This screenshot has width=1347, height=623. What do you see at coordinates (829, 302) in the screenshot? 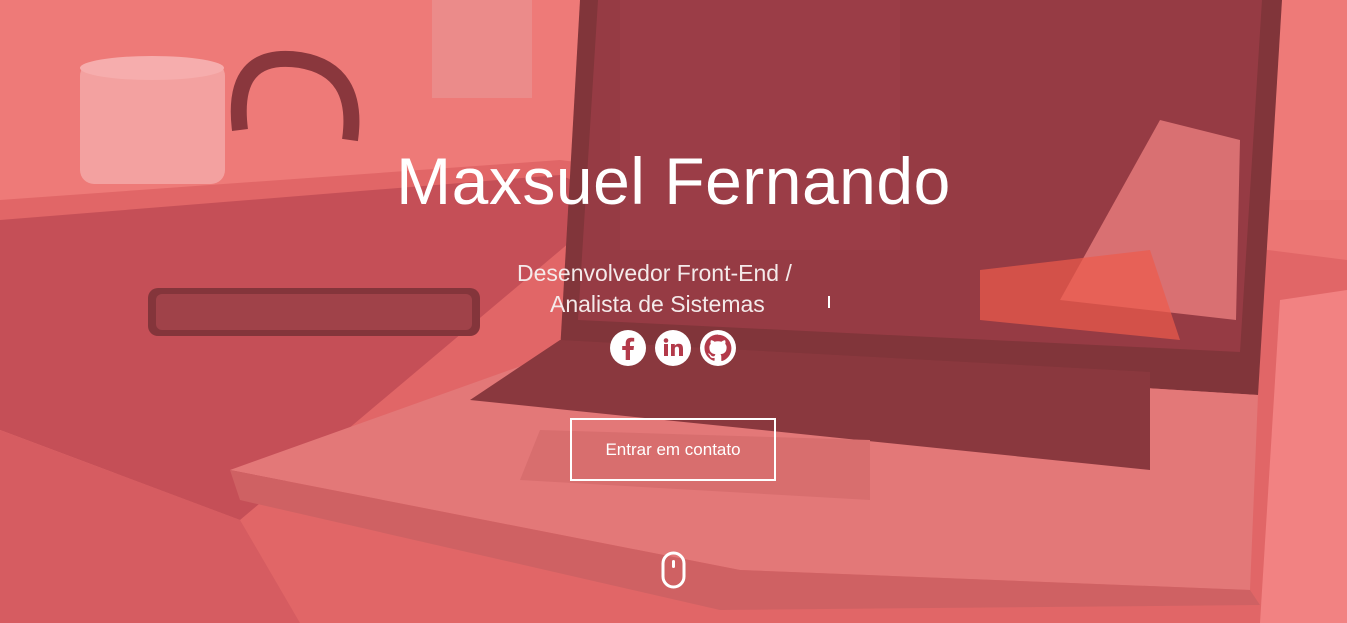
I see `typing-caret` at bounding box center [829, 302].